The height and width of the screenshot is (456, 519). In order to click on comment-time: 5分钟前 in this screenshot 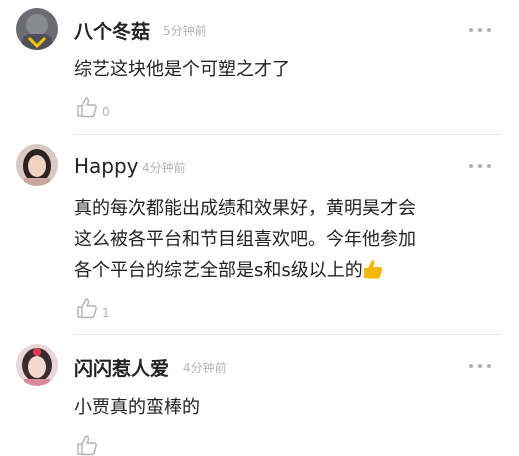, I will do `click(185, 31)`.